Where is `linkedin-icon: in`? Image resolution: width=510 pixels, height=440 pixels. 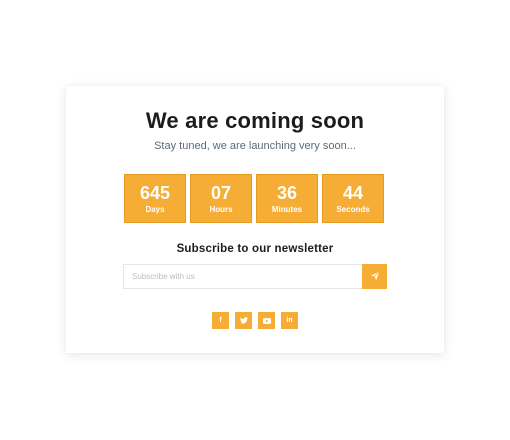 linkedin-icon: in is located at coordinates (289, 320).